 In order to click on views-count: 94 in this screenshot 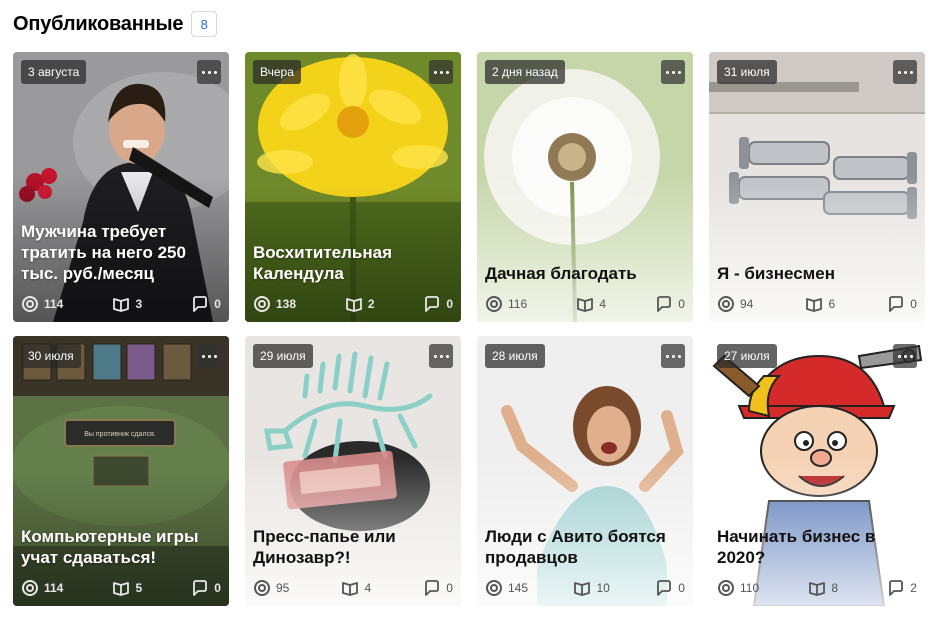, I will do `click(747, 304)`.